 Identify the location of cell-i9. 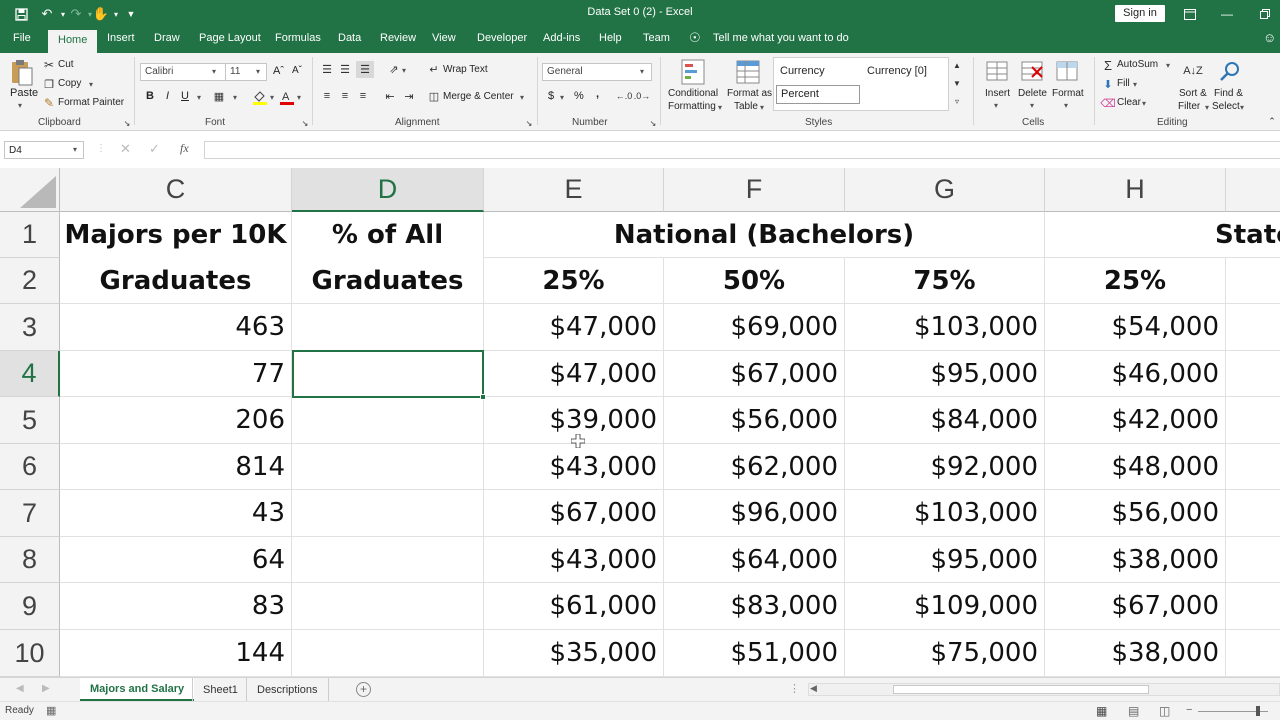
(1253, 606).